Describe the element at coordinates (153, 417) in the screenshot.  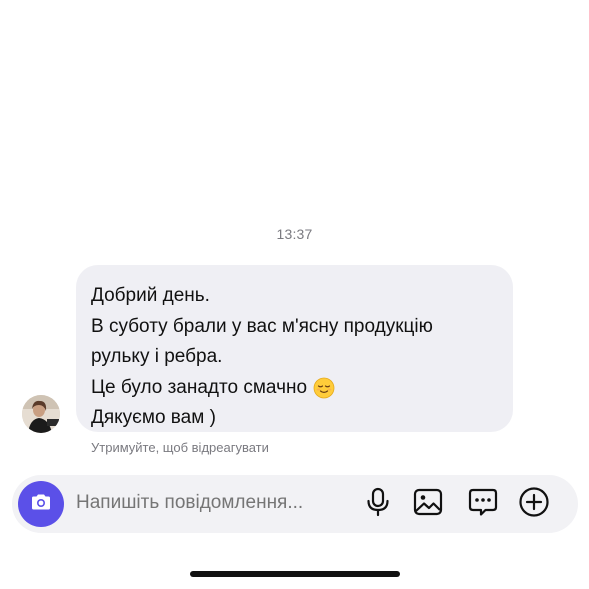
I see `message-line: Дякуємо вам )` at that location.